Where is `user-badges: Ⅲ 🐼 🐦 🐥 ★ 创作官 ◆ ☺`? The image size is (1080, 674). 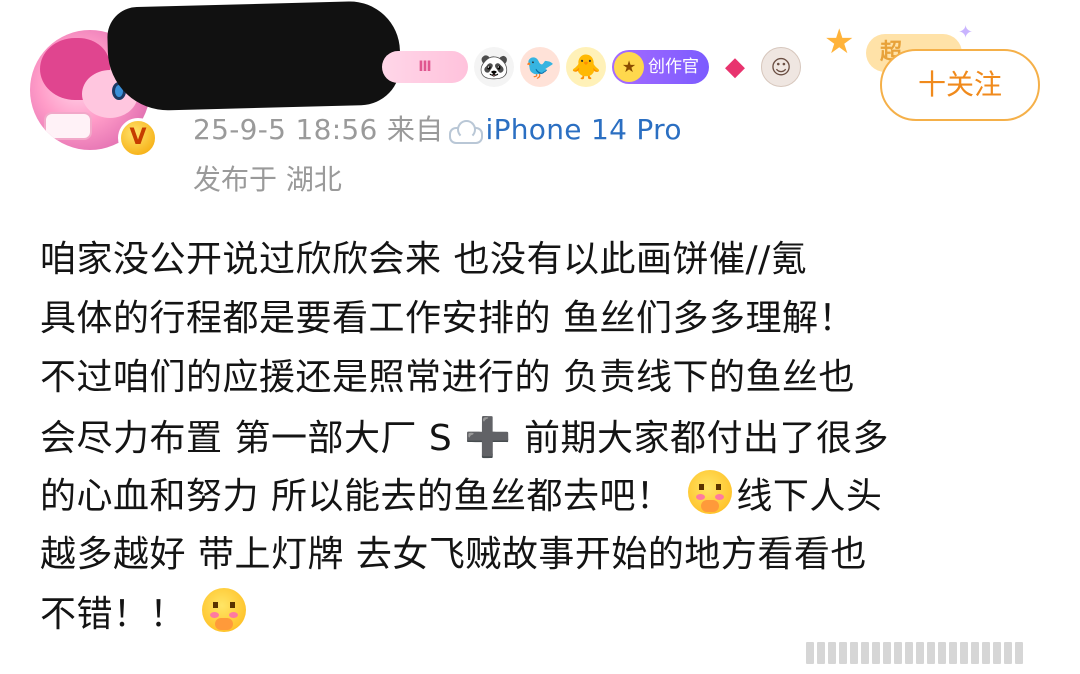
user-badges: Ⅲ 🐼 🐦 🐥 ★ 创作官 ◆ ☺ is located at coordinates (591, 67).